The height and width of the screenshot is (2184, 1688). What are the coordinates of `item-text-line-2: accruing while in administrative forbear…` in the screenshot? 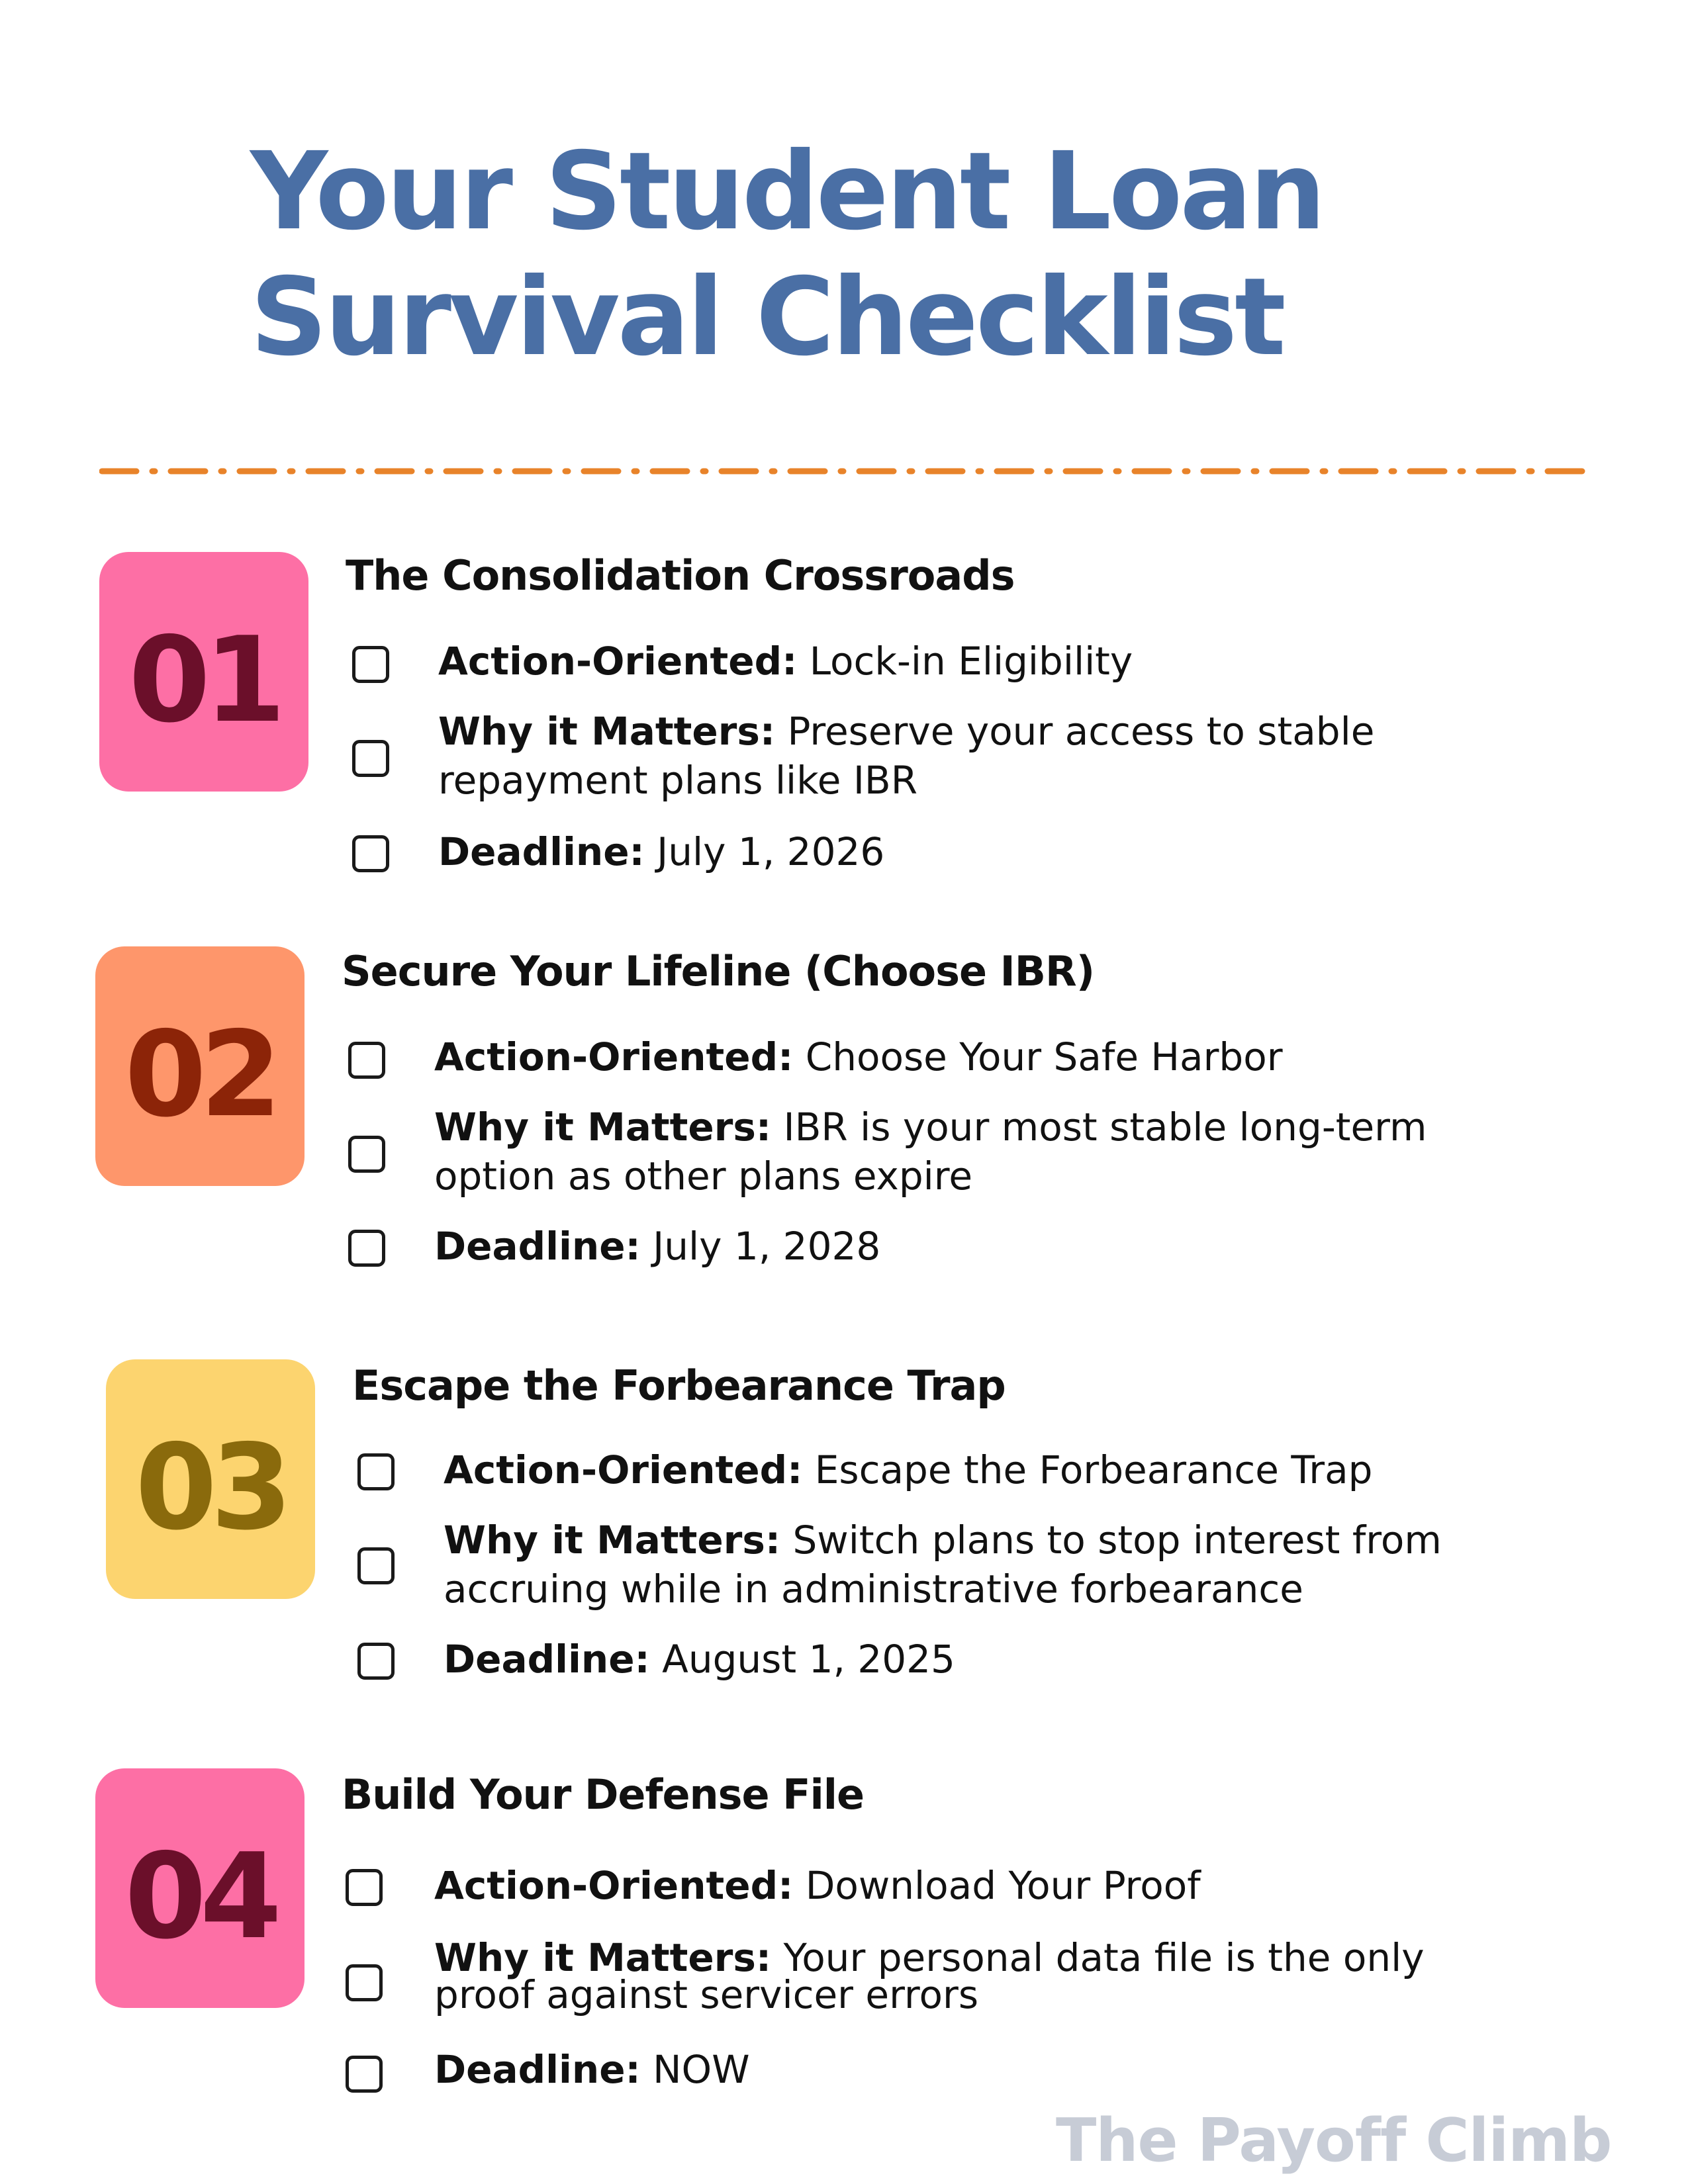 It's located at (873, 1590).